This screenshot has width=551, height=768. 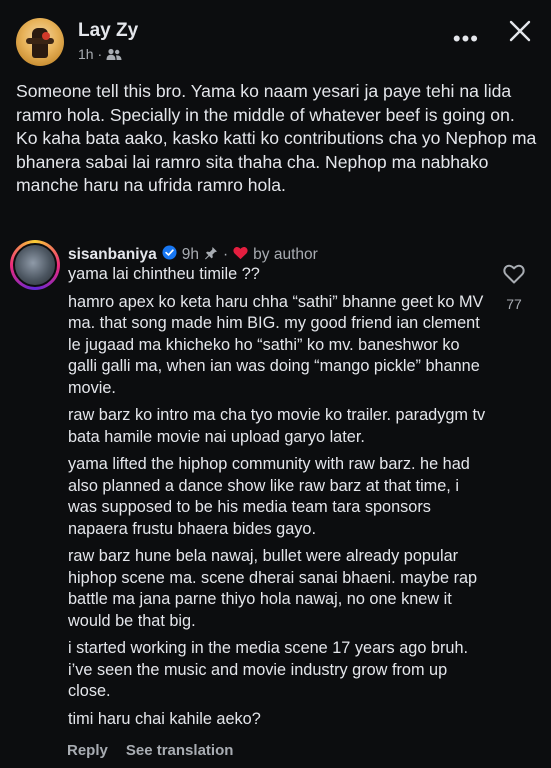 What do you see at coordinates (112, 255) in the screenshot?
I see `commenter-username: sisanbaniya` at bounding box center [112, 255].